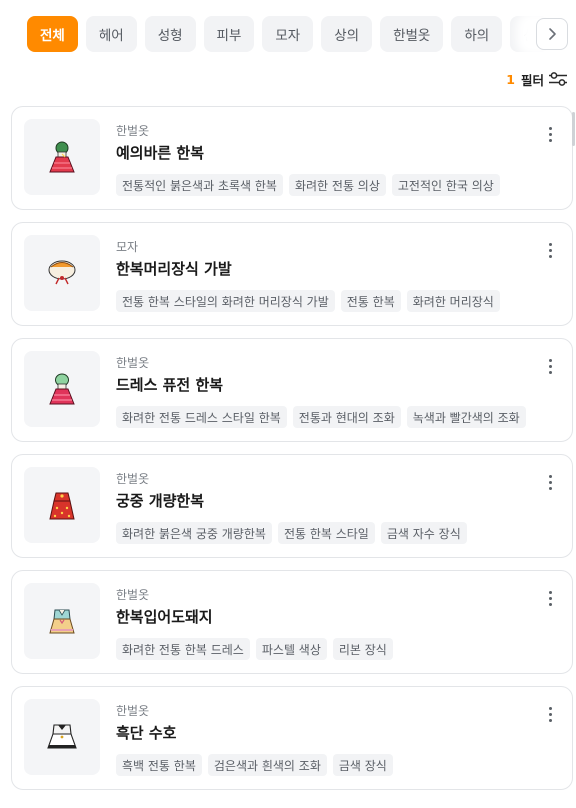 The width and height of the screenshot is (576, 808). Describe the element at coordinates (127, 247) in the screenshot. I see `item-category: 모자` at that location.